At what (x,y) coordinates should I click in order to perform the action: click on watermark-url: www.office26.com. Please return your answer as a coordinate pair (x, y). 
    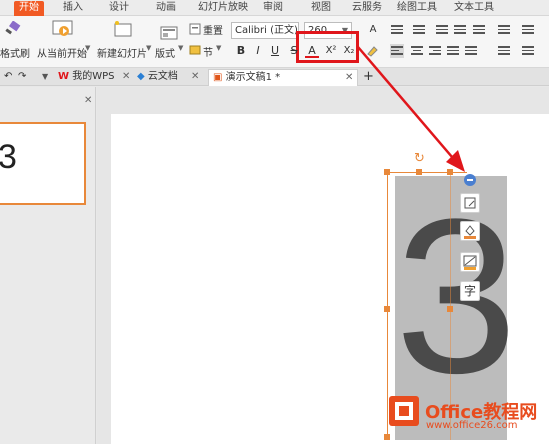
    Looking at the image, I should click on (472, 425).